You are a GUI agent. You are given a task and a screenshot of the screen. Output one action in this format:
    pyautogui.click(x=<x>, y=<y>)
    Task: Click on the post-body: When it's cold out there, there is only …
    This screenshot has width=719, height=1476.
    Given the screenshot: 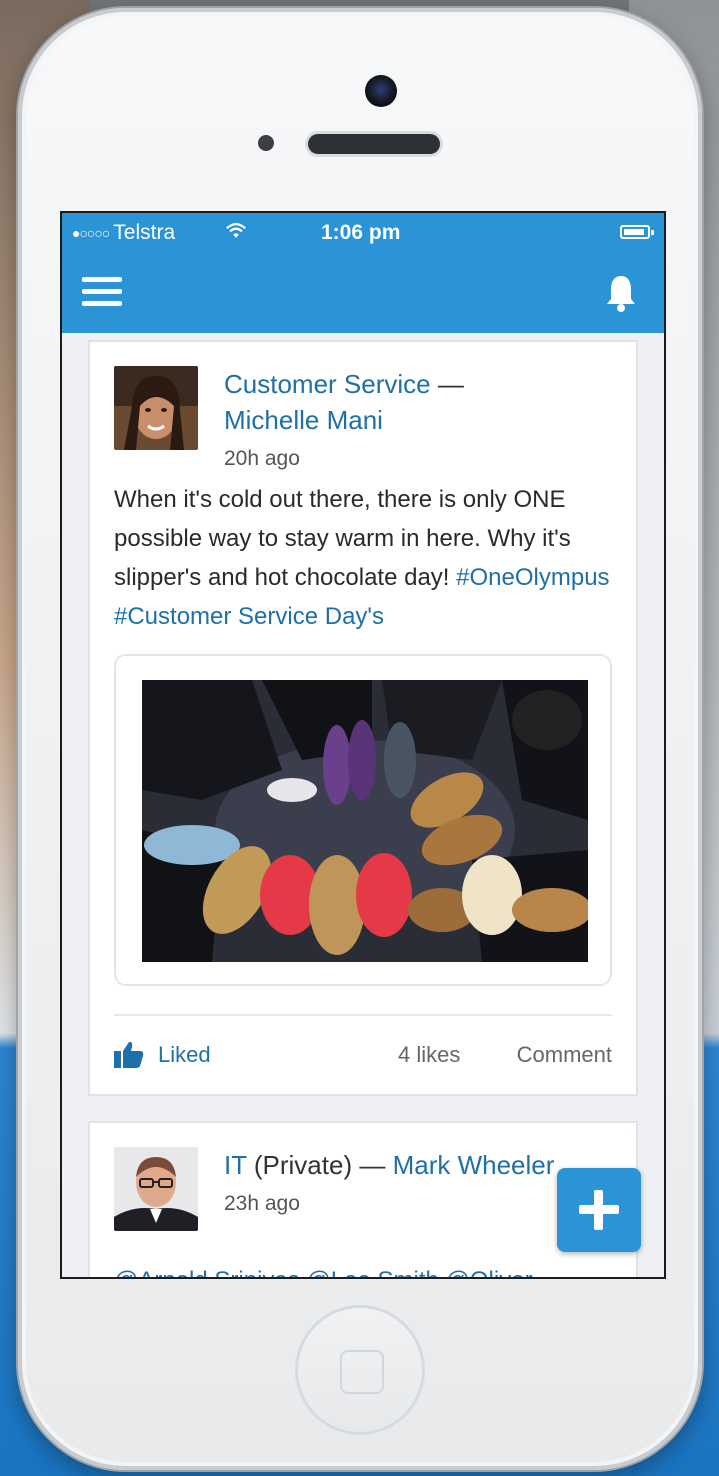 What is the action you would take?
    pyautogui.click(x=369, y=558)
    